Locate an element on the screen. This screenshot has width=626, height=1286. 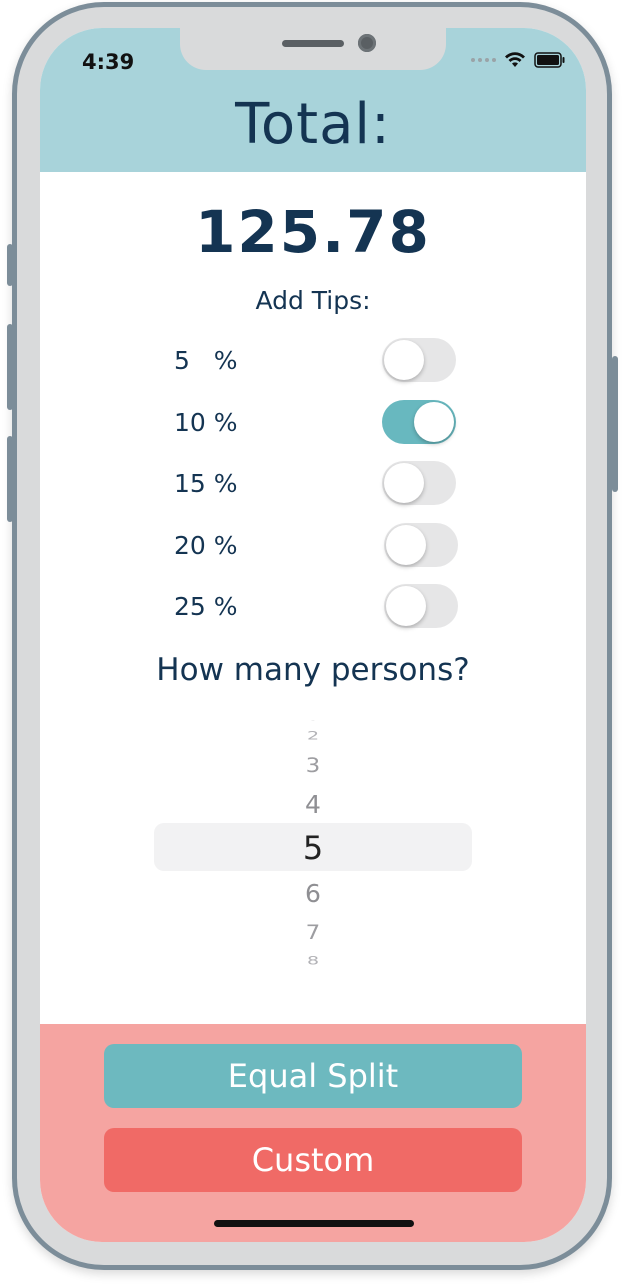
camera-icon is located at coordinates (367, 43).